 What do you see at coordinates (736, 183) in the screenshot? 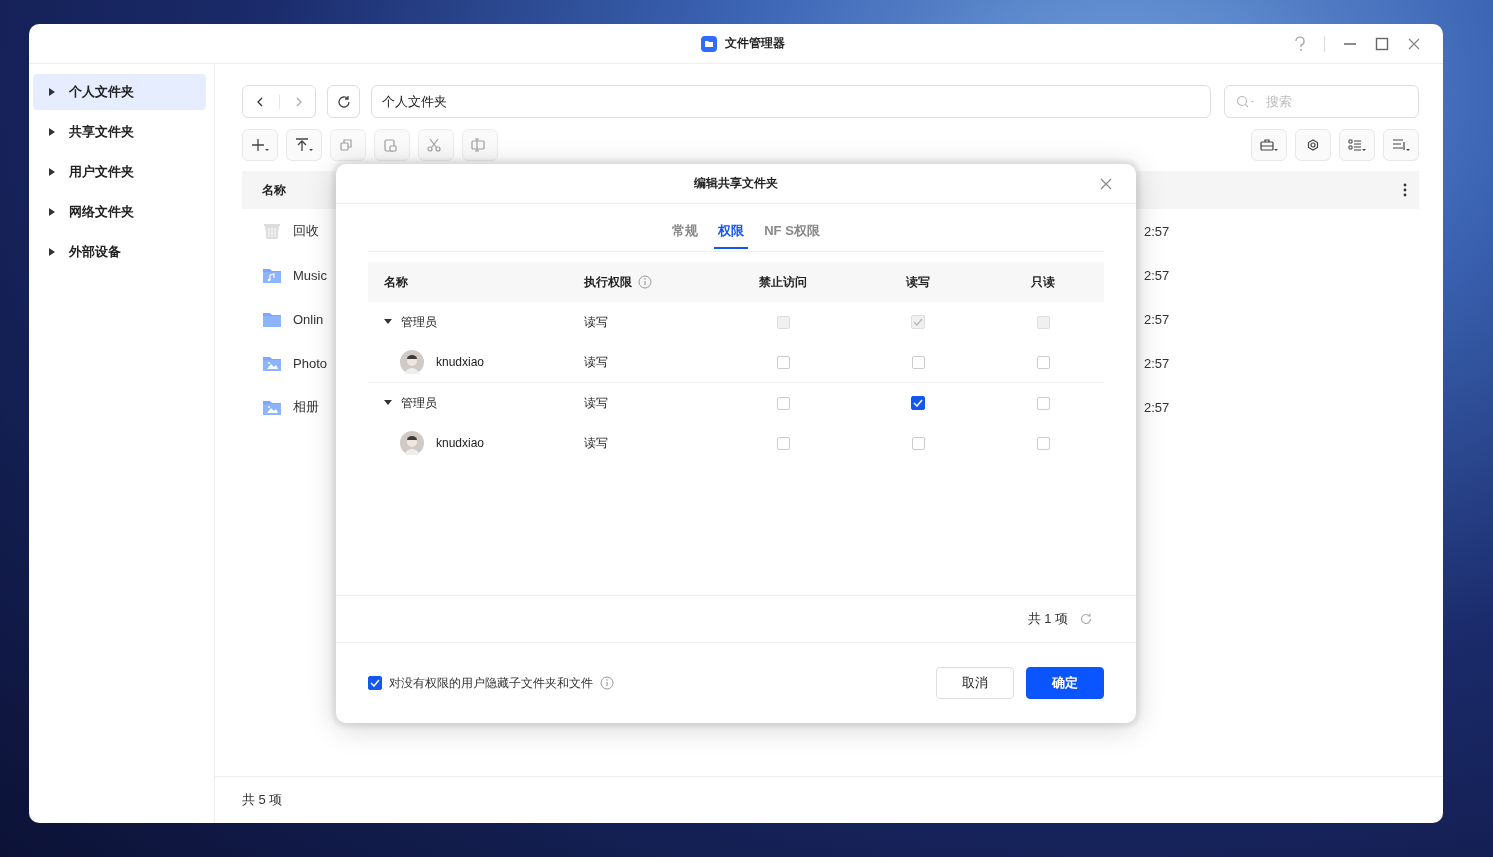
I see `dialog-title: 编辑共享文件夹` at bounding box center [736, 183].